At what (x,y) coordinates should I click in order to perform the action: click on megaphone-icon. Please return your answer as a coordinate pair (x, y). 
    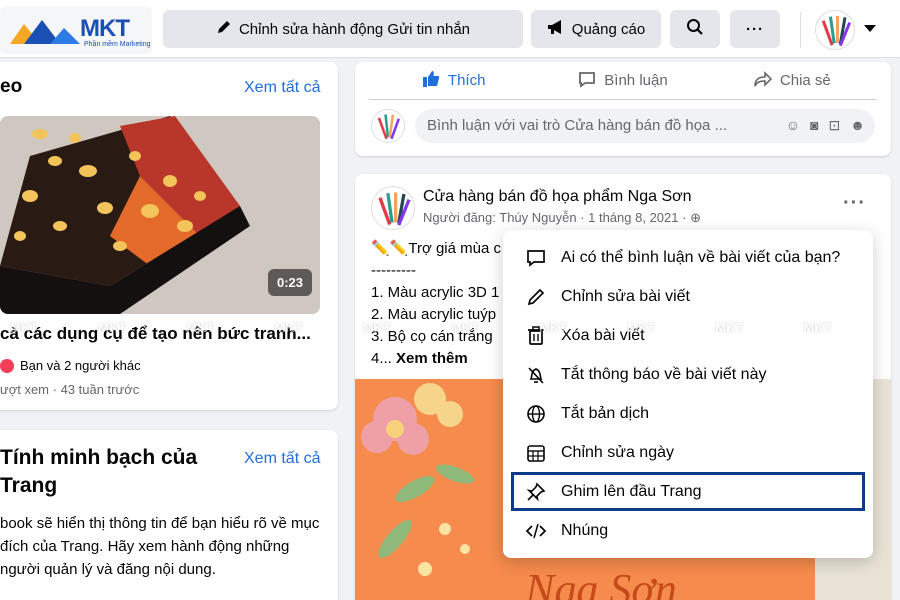
    Looking at the image, I should click on (556, 29).